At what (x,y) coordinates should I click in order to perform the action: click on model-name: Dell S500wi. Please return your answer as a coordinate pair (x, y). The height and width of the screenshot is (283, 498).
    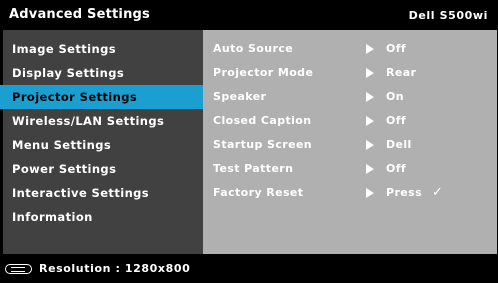
    Looking at the image, I should click on (448, 15).